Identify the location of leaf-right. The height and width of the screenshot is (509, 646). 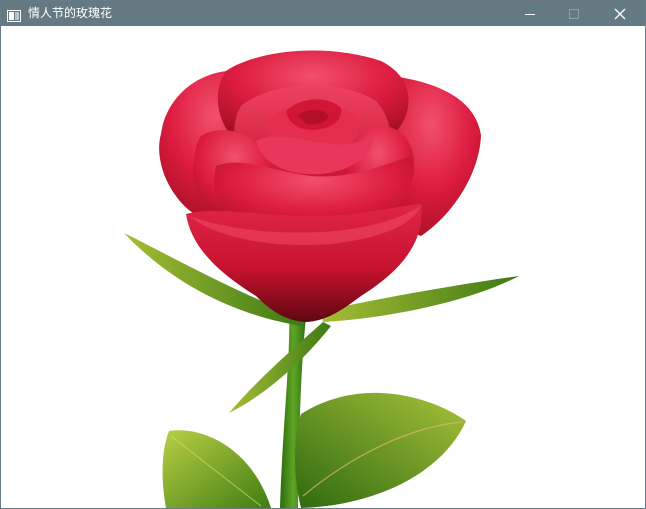
(380, 450).